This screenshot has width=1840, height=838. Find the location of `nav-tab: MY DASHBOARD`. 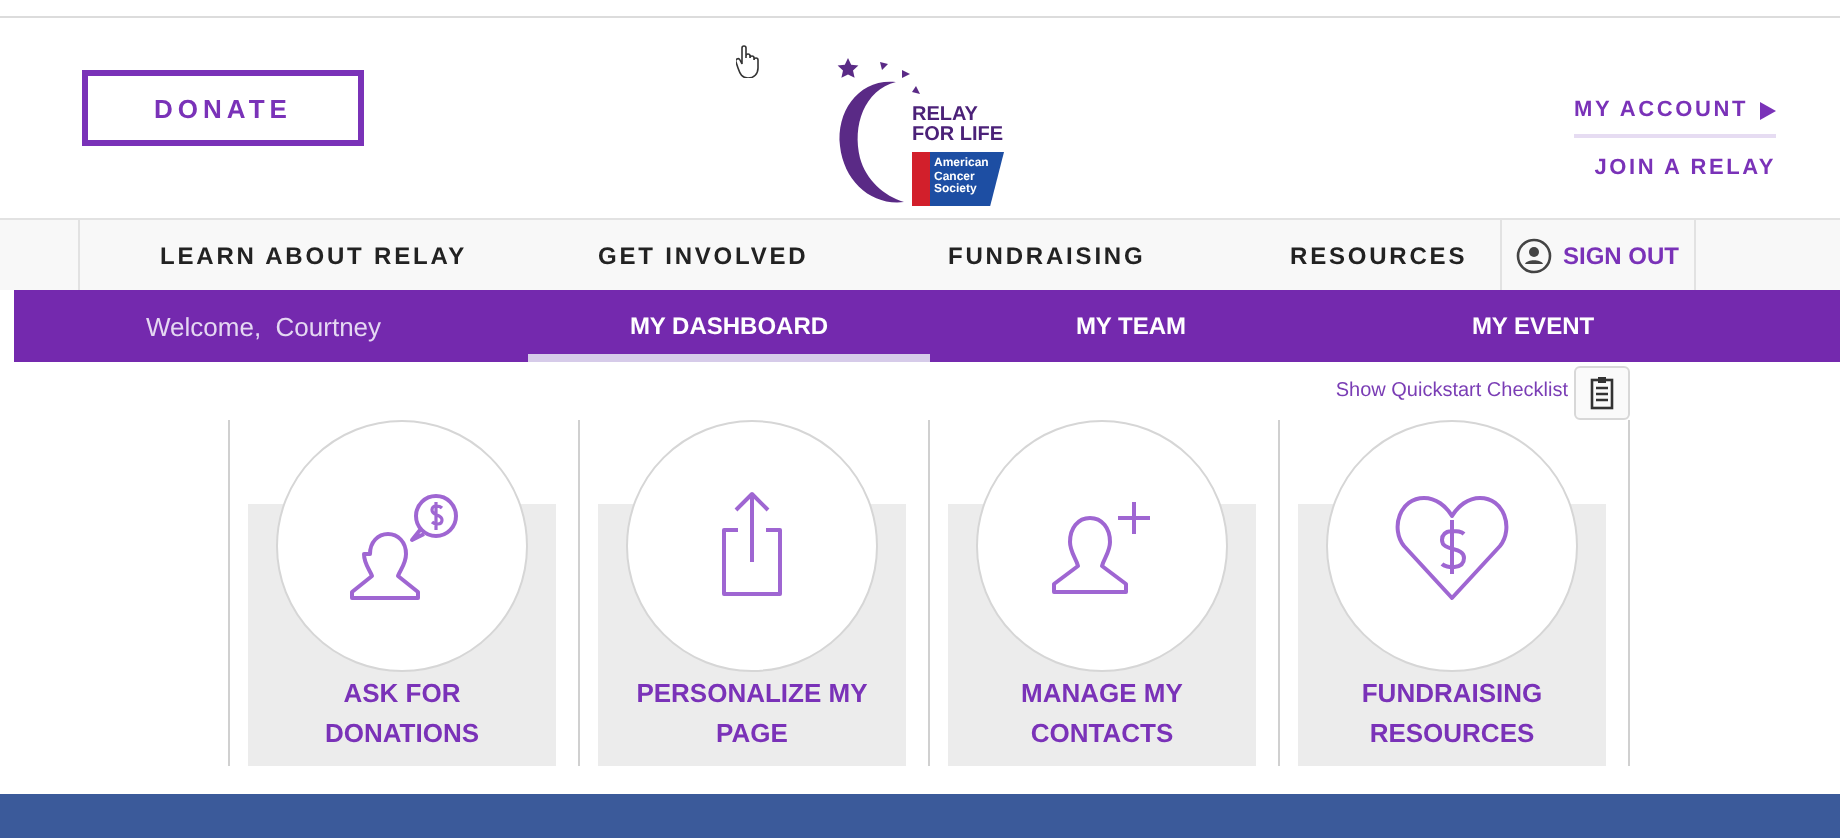

nav-tab: MY DASHBOARD is located at coordinates (729, 326).